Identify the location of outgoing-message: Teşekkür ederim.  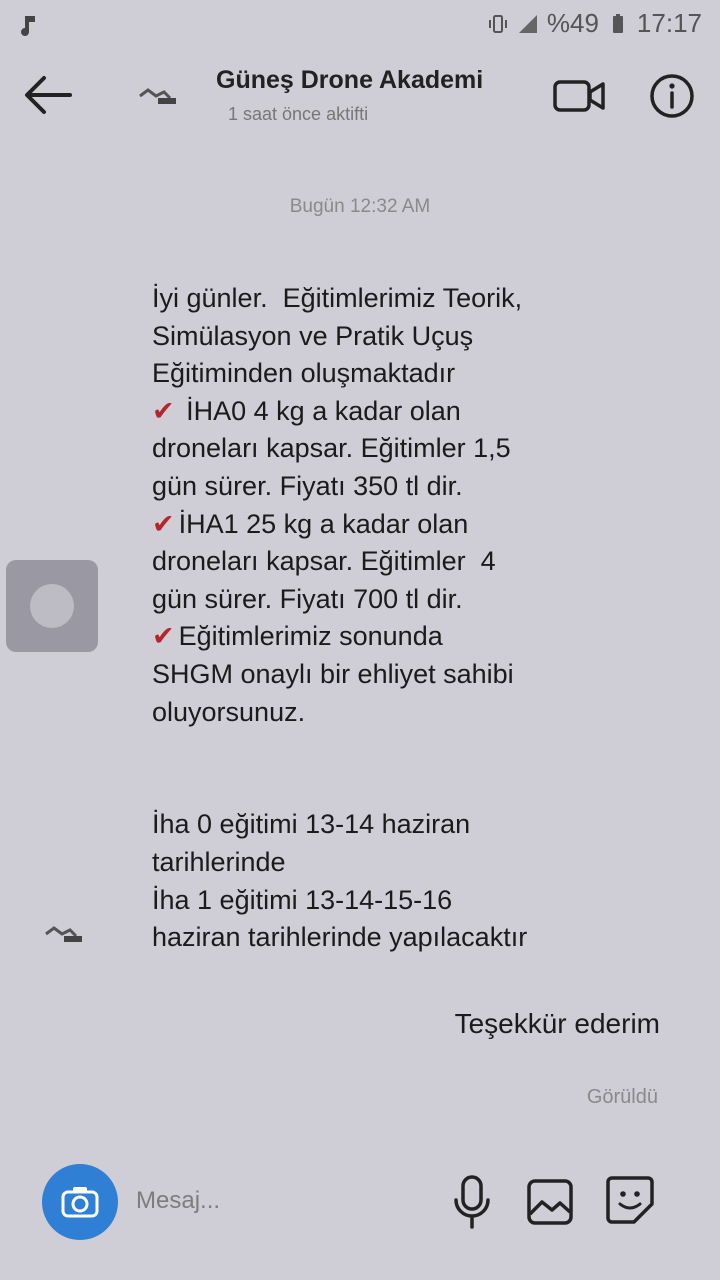
(557, 1024).